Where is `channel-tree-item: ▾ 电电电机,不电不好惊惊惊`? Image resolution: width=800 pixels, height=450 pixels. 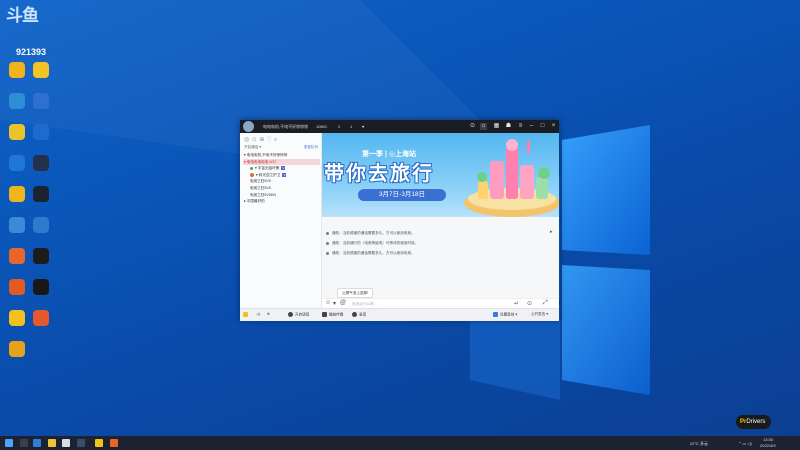
channel-tree-item: ▾ 电电电机,不电不好惊惊惊 is located at coordinates (281, 155).